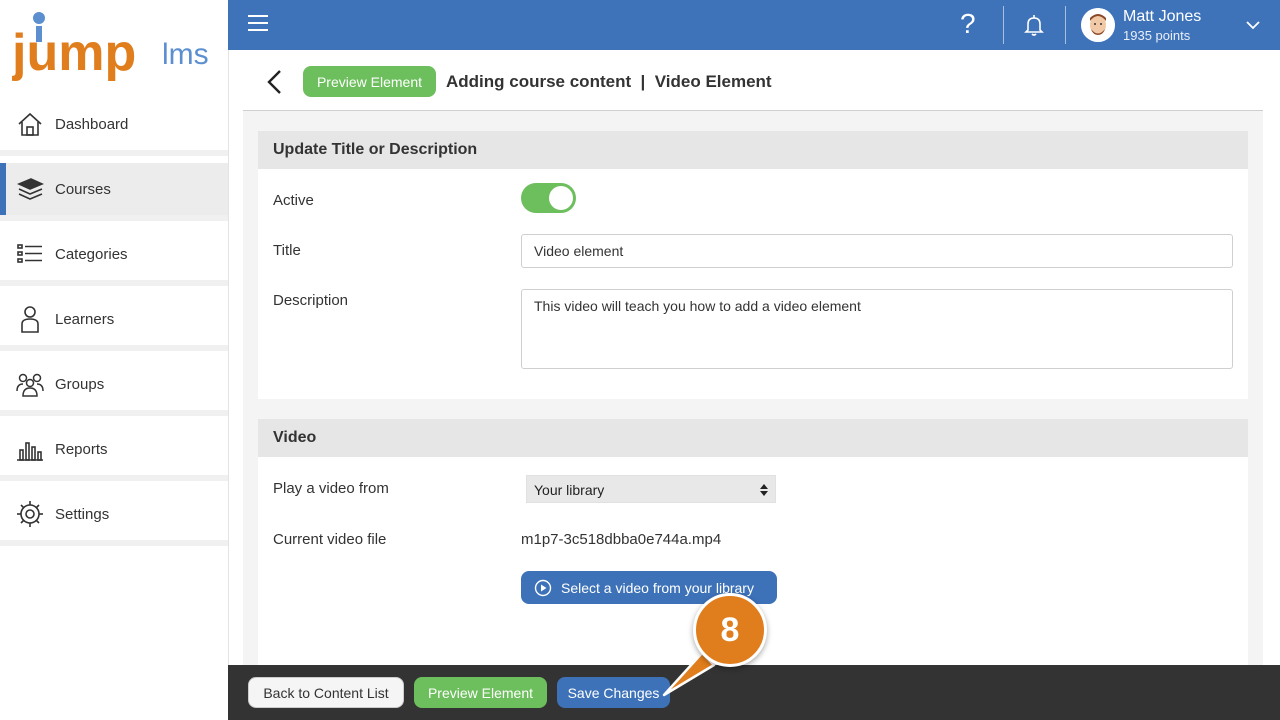 The height and width of the screenshot is (720, 1280). Describe the element at coordinates (74, 53) in the screenshot. I see `logo-jump-text: jump` at that location.